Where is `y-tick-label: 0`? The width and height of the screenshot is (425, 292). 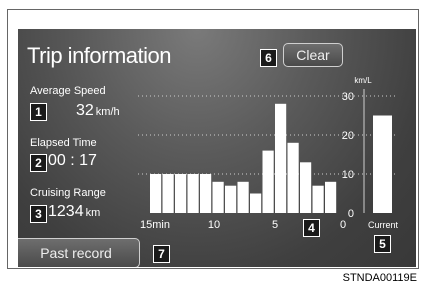
y-tick-label: 0 is located at coordinates (351, 214).